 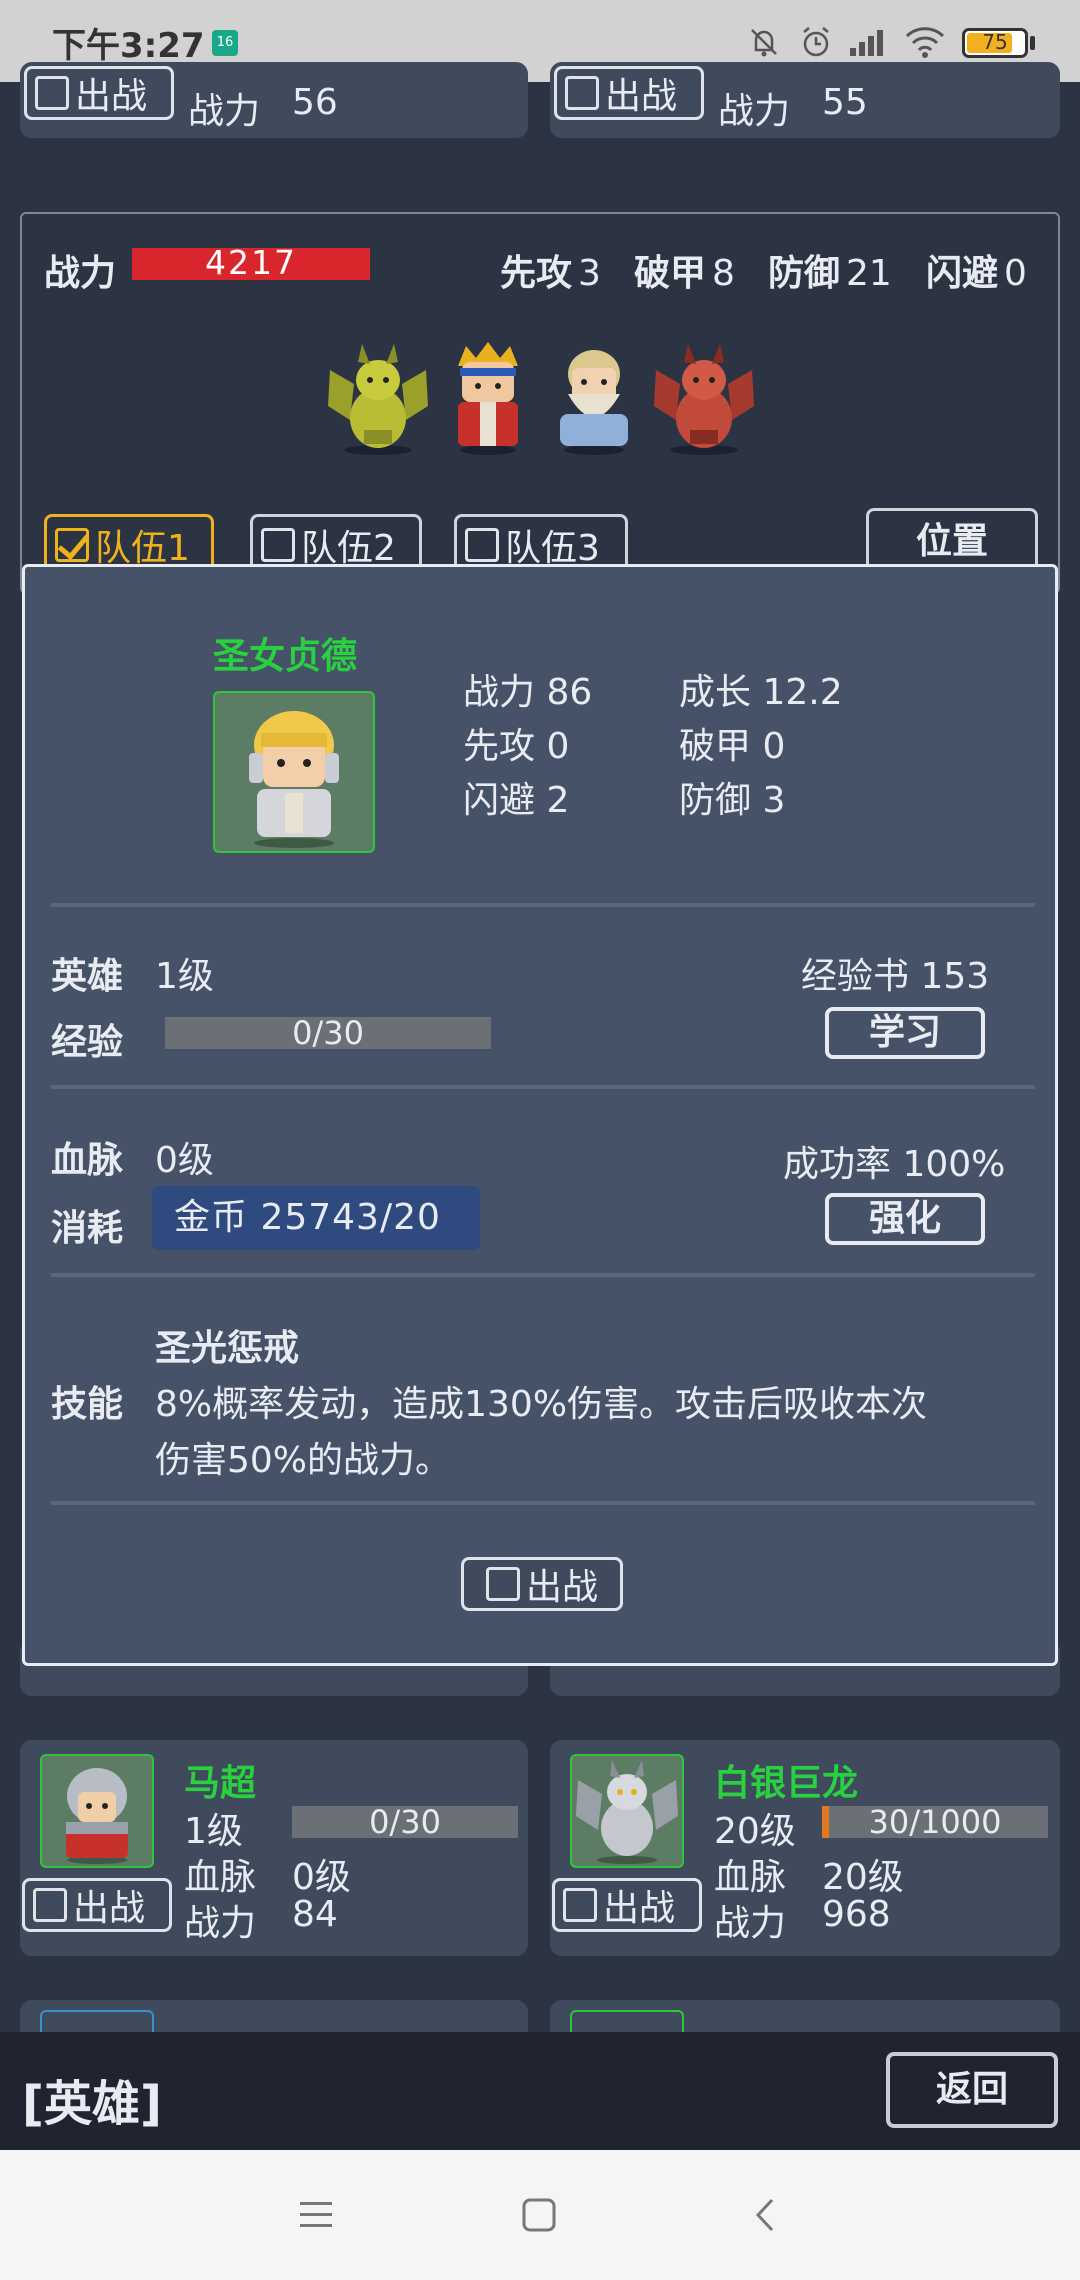 I want to click on exp-bar-fill, so click(x=825, y=1822).